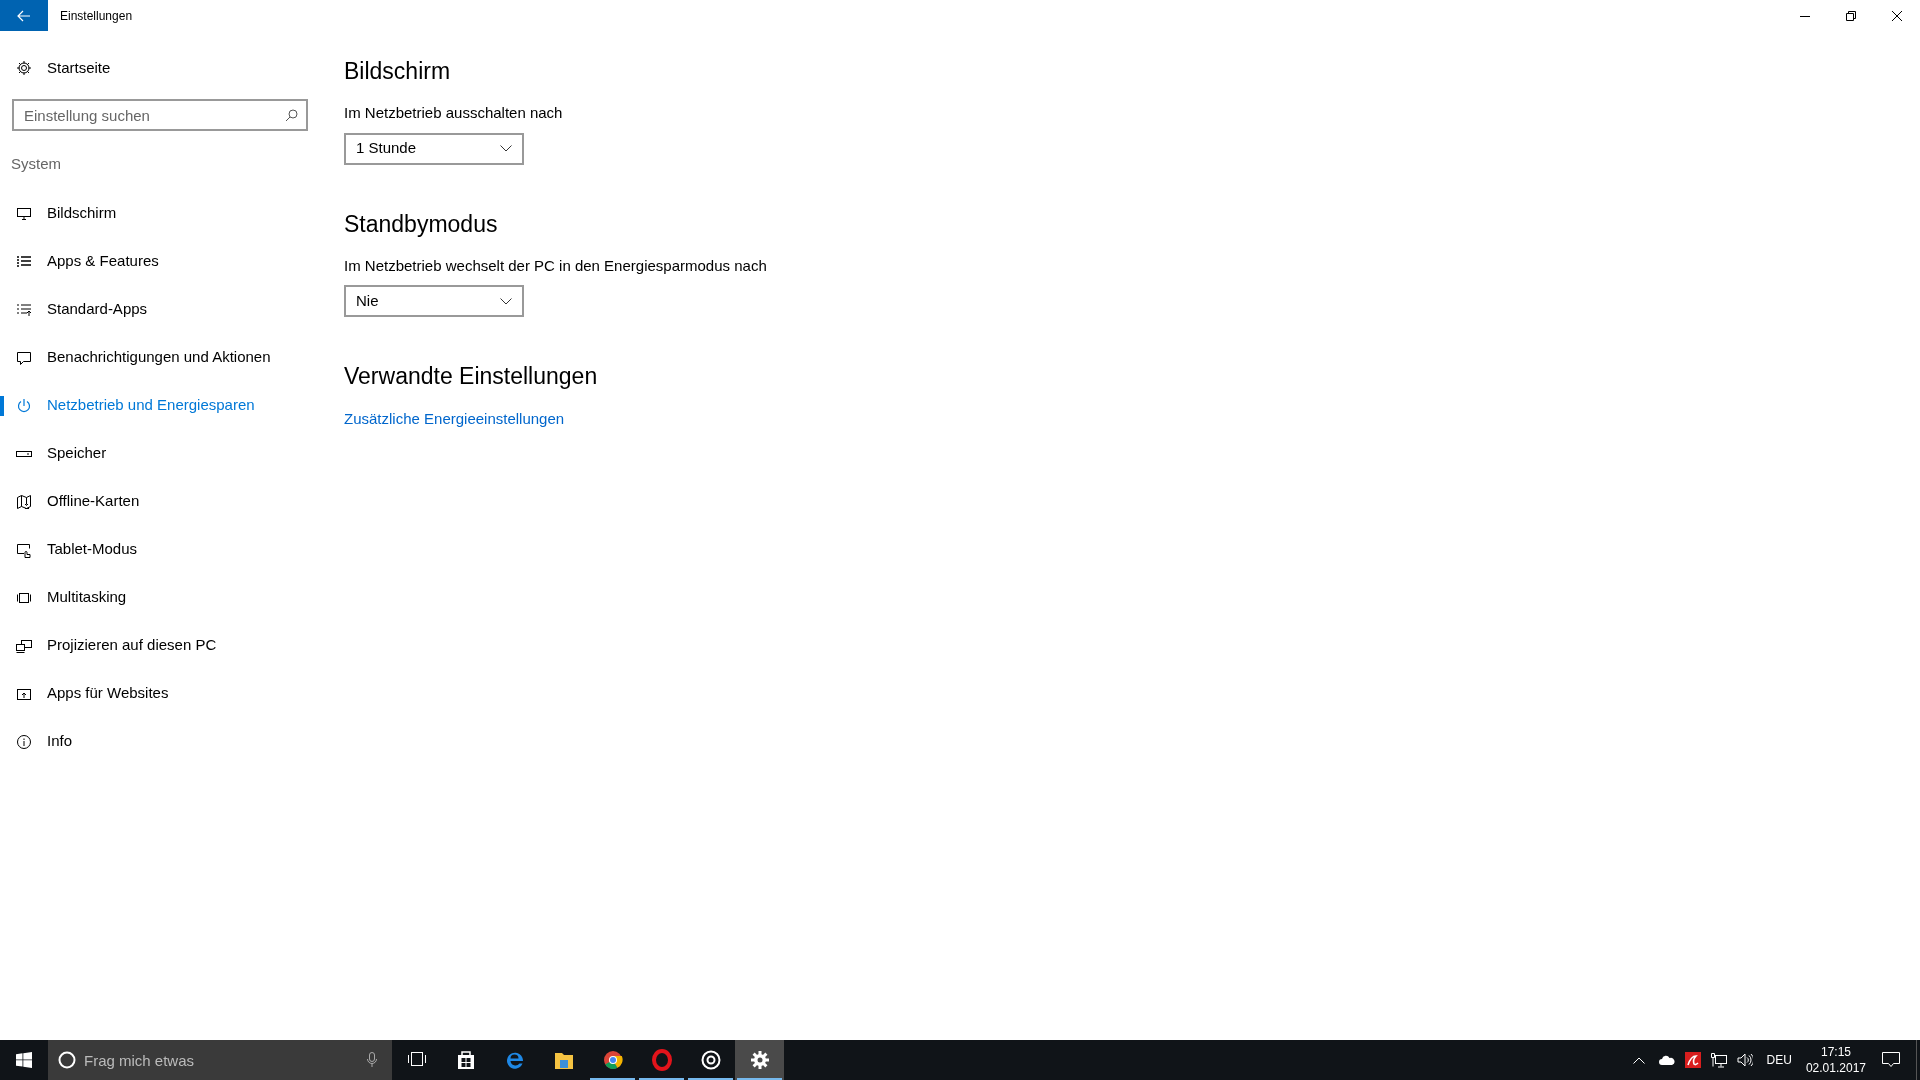 The width and height of the screenshot is (1920, 1080). Describe the element at coordinates (421, 224) in the screenshot. I see `section-heading: Standbymodus` at that location.